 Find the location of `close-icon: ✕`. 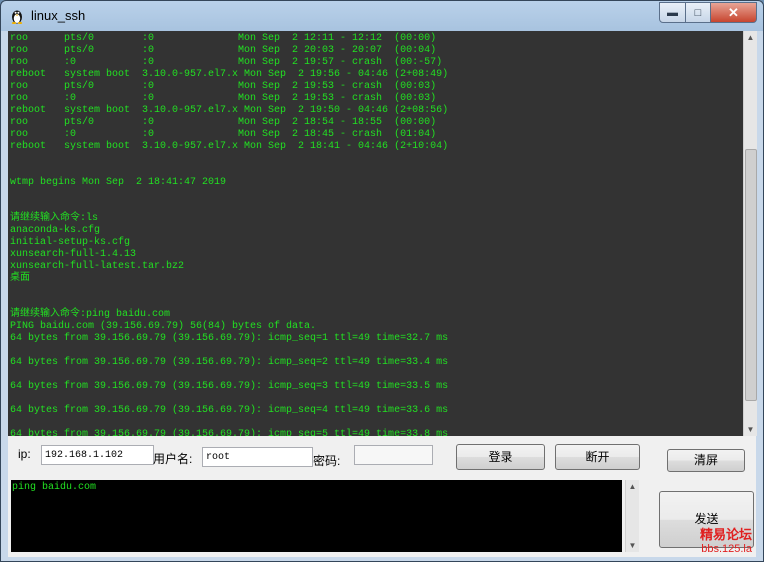

close-icon: ✕ is located at coordinates (733, 12).